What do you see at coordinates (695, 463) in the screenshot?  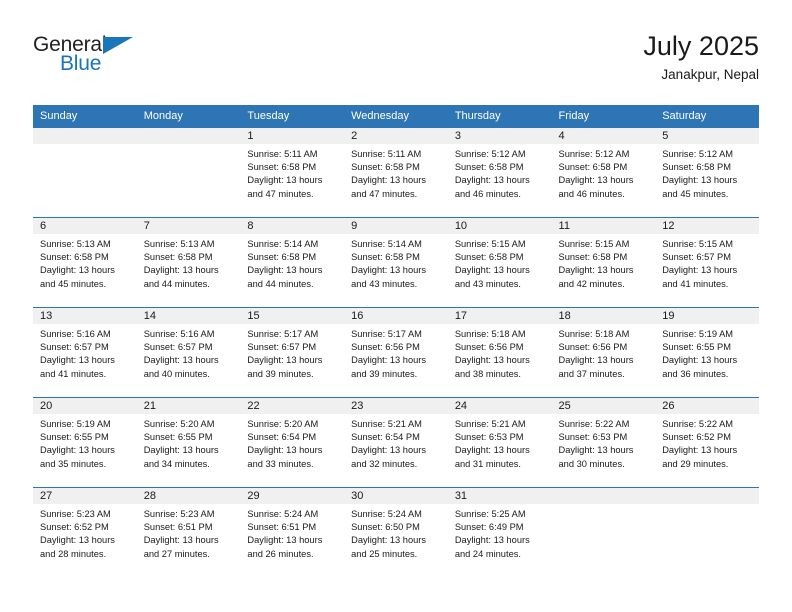 I see `daylight-text-line2: and 29 minutes.` at bounding box center [695, 463].